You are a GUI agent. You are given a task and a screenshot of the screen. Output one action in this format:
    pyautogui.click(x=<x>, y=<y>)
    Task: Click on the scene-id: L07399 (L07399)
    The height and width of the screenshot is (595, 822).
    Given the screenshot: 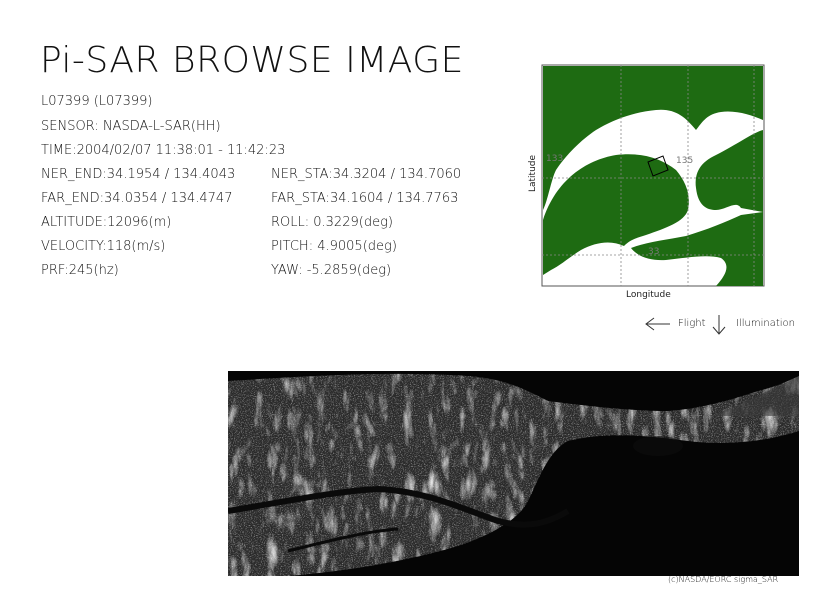 What is the action you would take?
    pyautogui.click(x=97, y=101)
    